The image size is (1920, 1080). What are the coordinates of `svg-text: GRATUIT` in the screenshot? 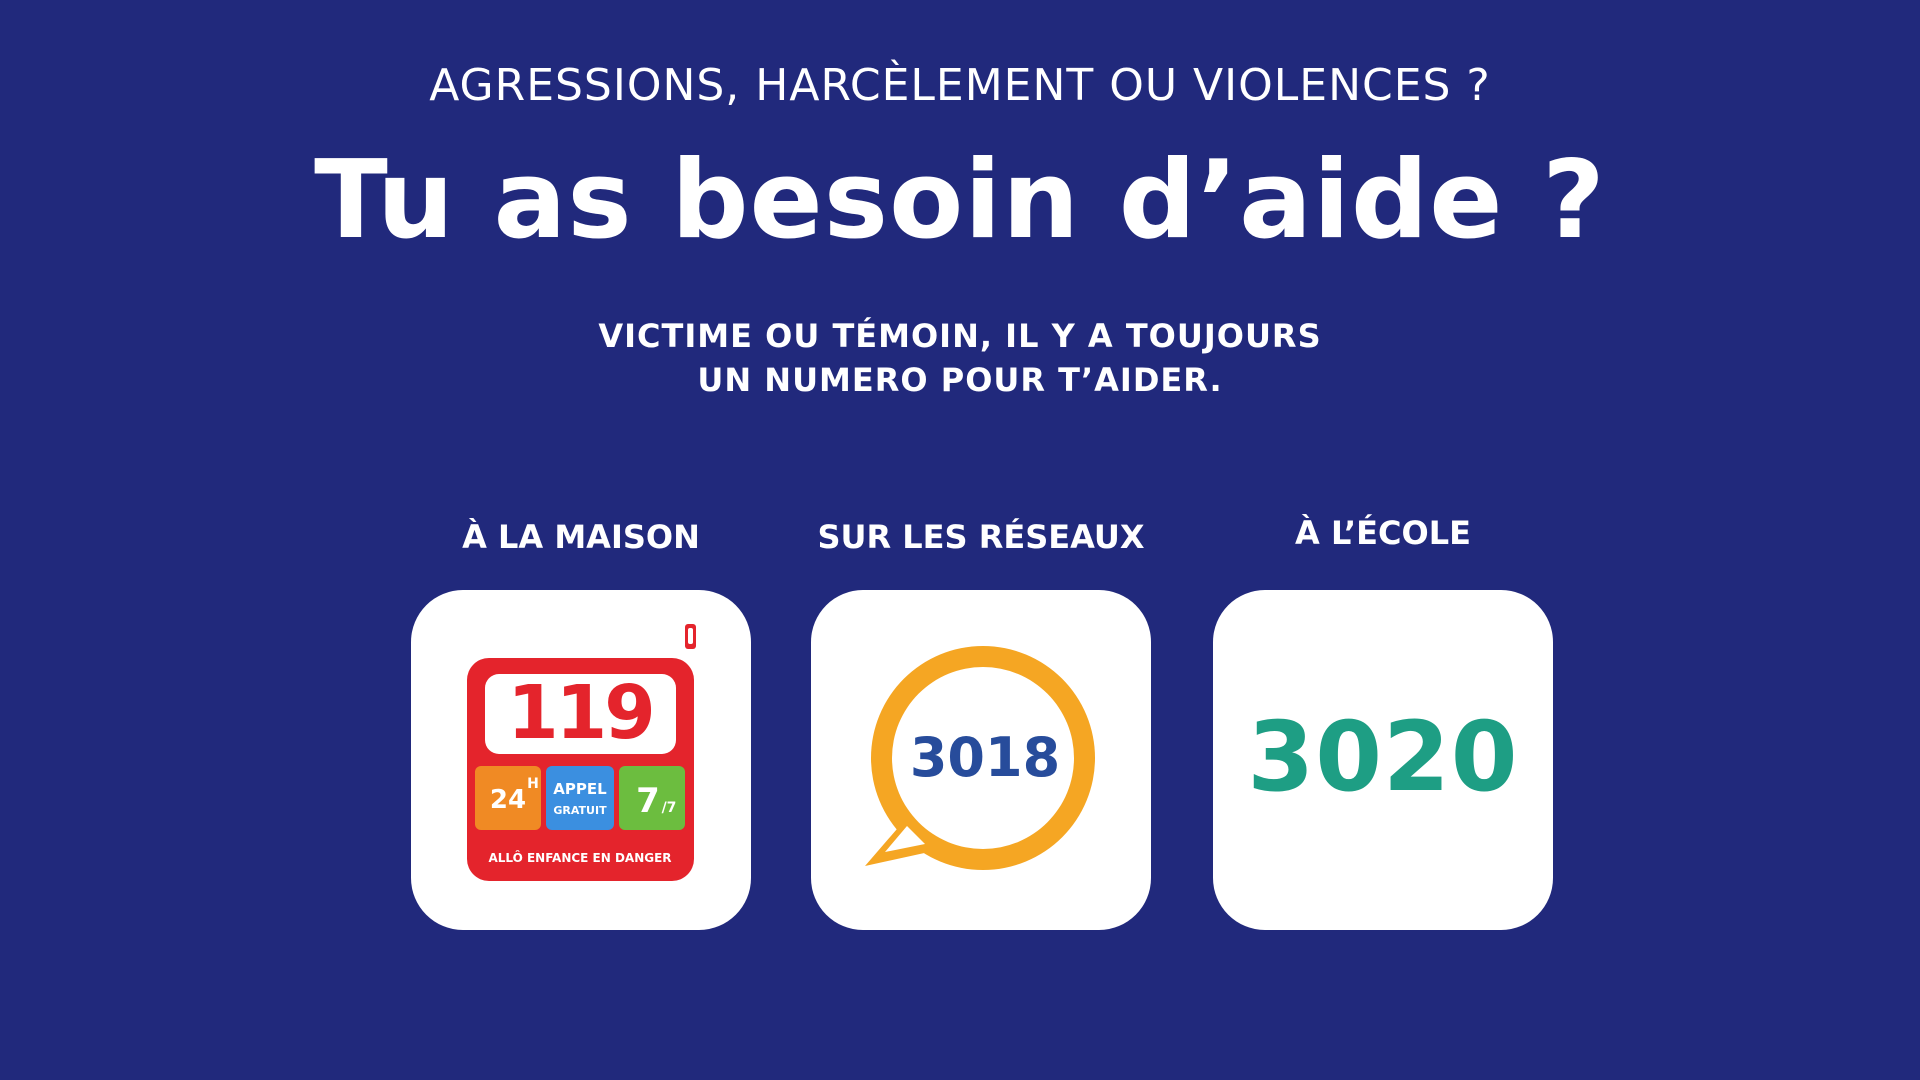 It's located at (580, 810).